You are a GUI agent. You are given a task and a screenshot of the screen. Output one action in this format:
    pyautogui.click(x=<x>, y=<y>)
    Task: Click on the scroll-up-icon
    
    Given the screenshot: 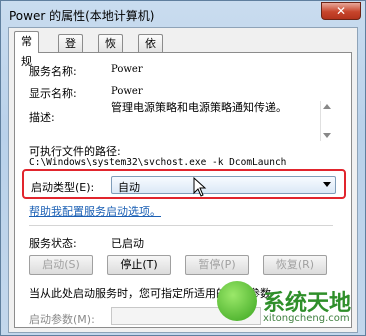 What is the action you would take?
    pyautogui.click(x=327, y=106)
    